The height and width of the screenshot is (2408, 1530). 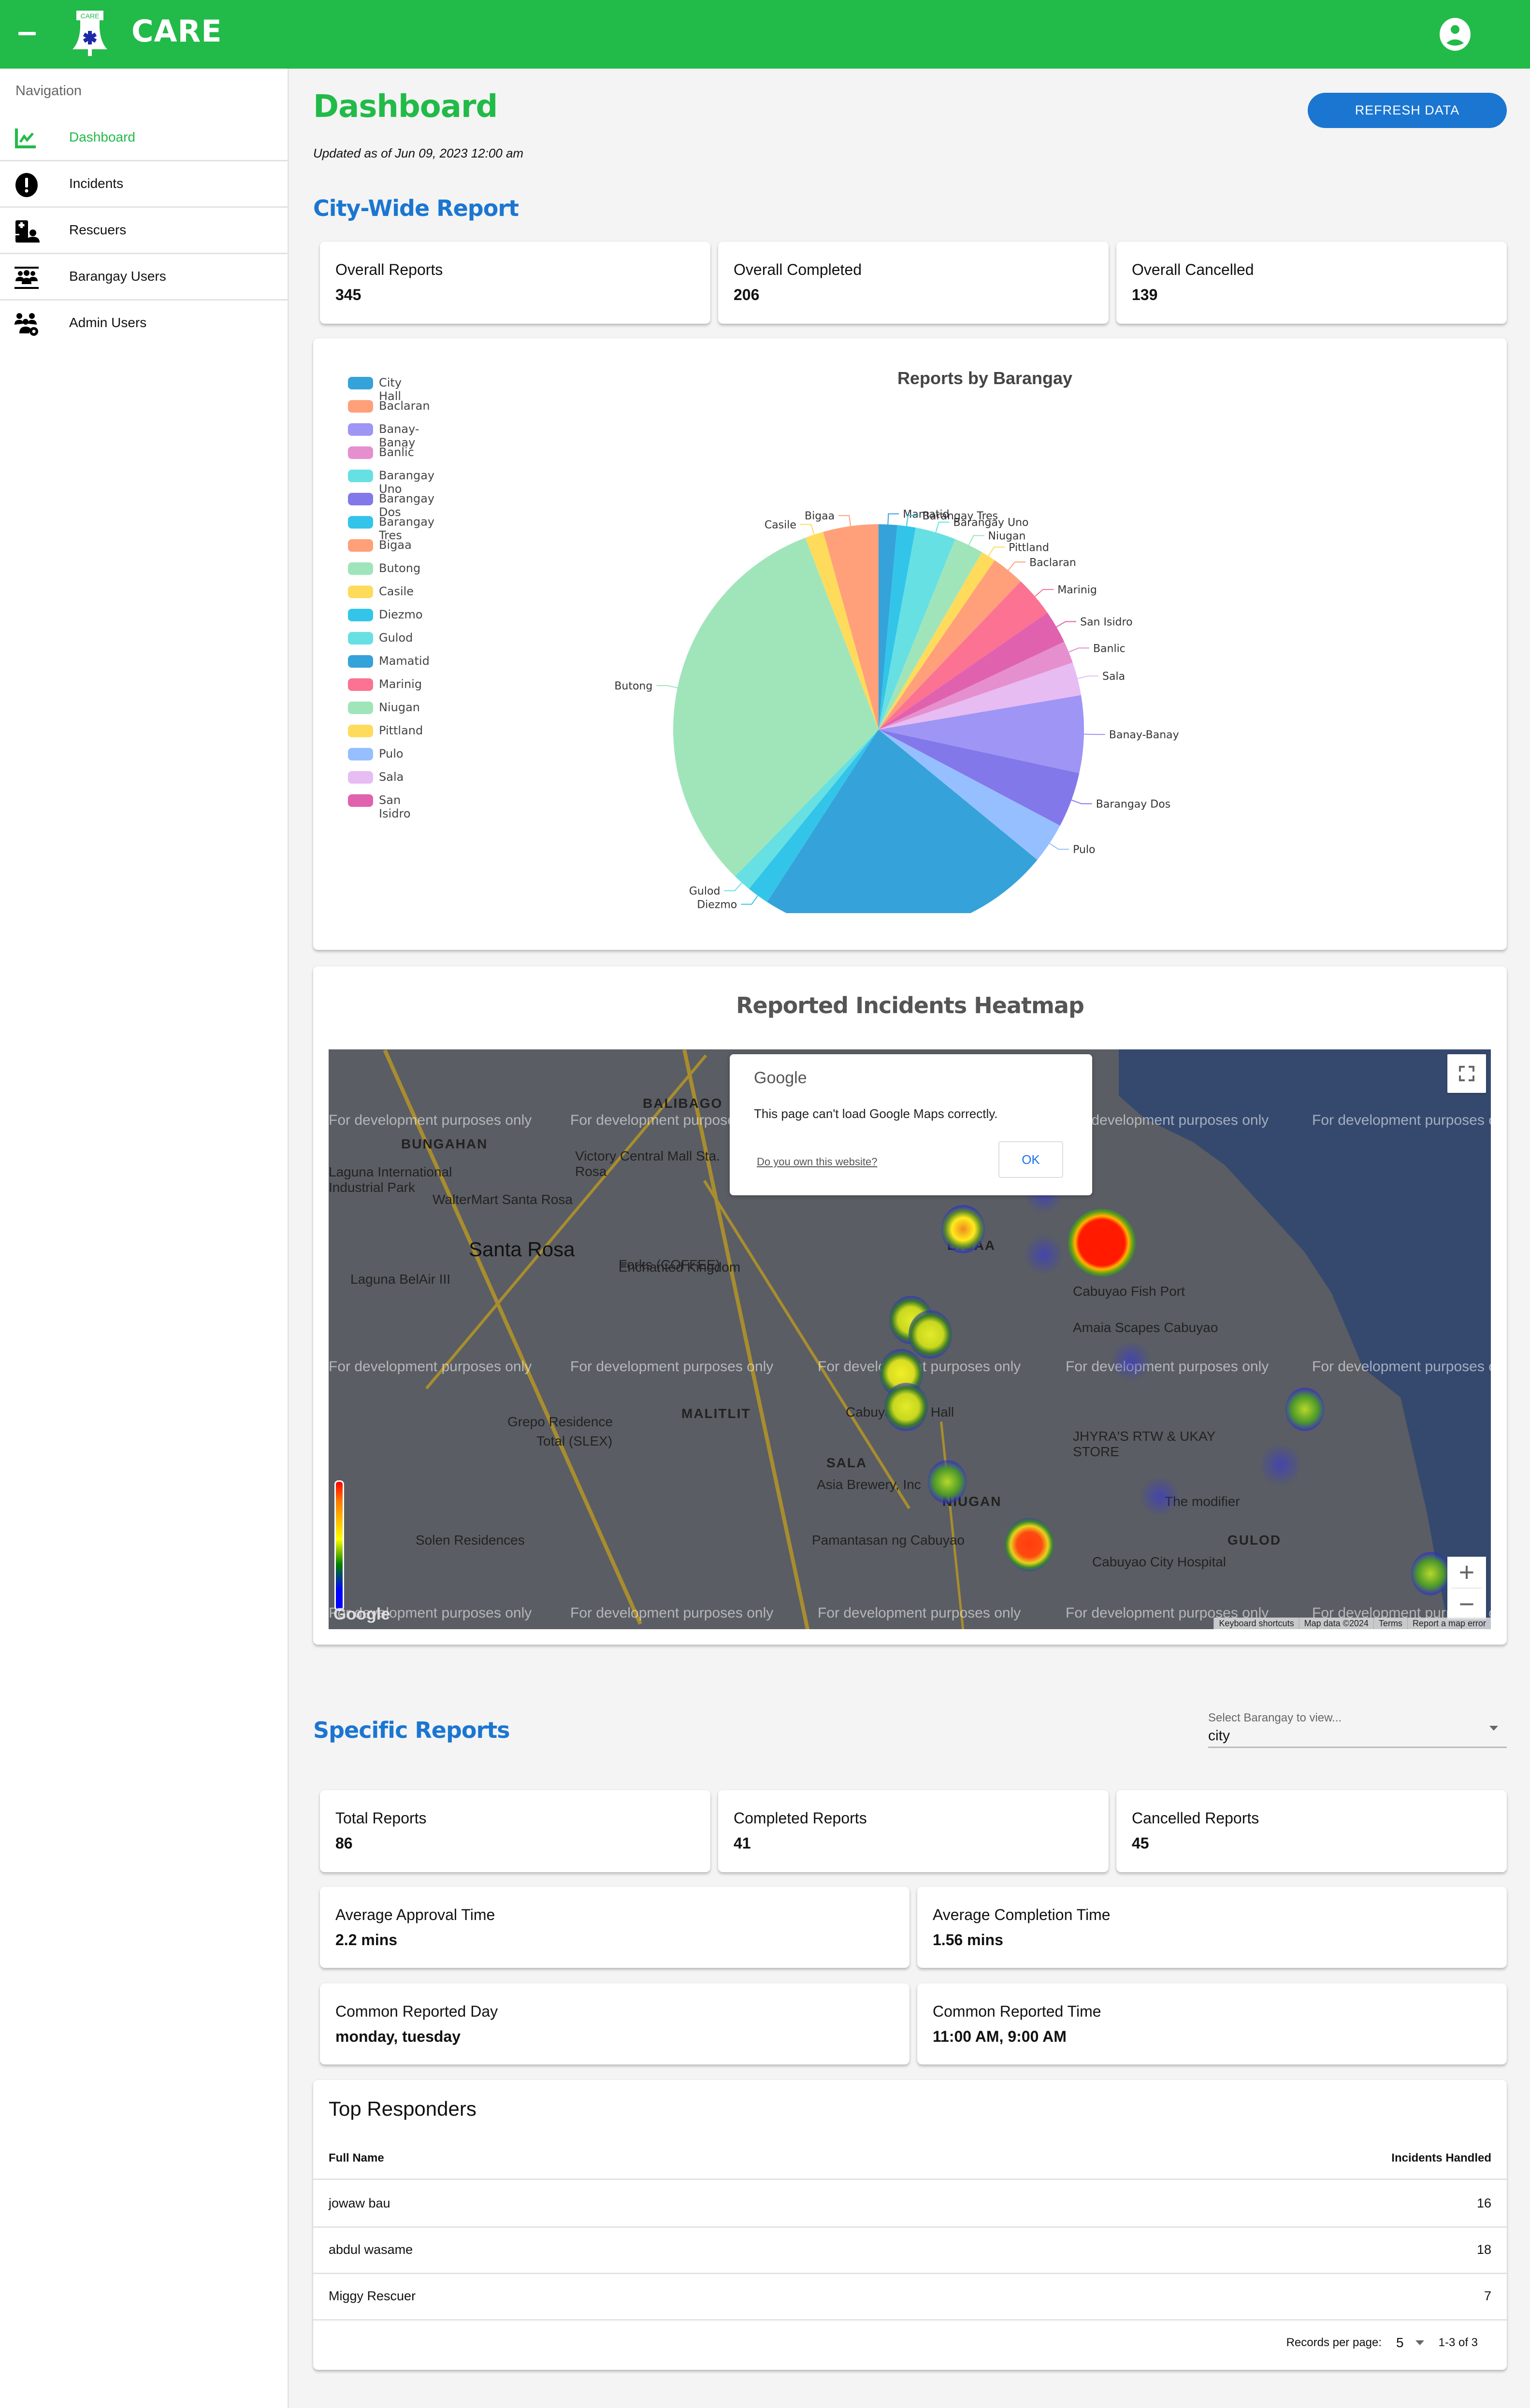 What do you see at coordinates (367, 1940) in the screenshot?
I see `metric-value: 2.2 mins` at bounding box center [367, 1940].